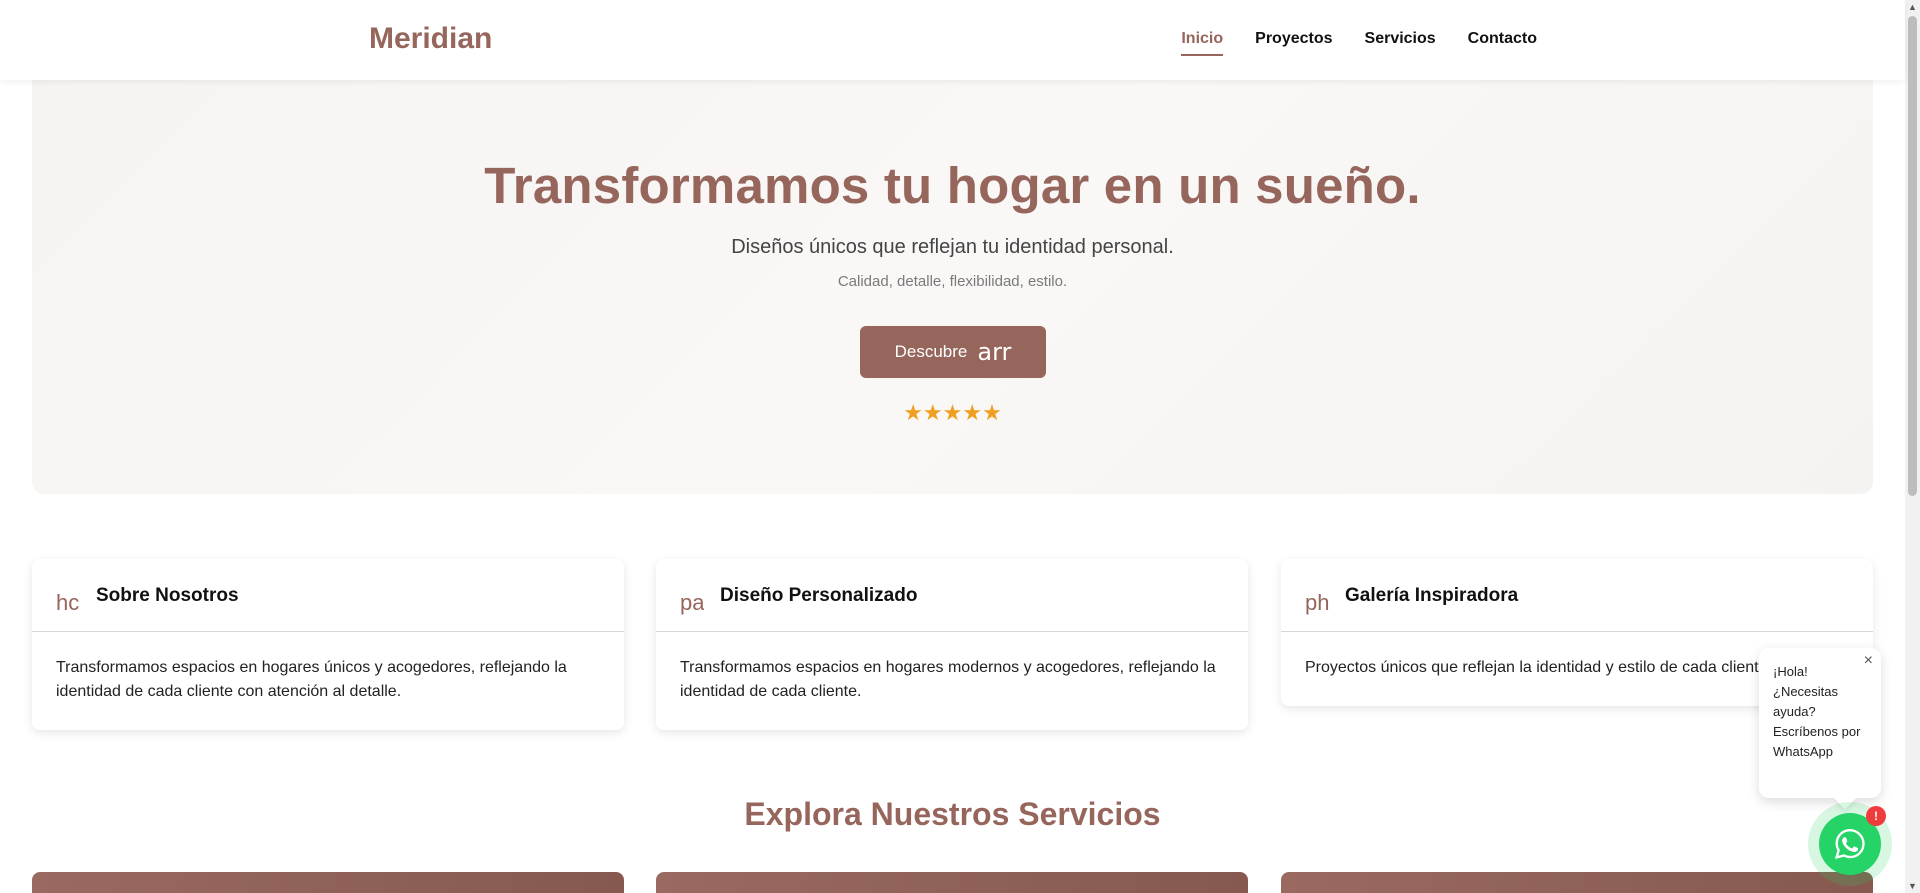  What do you see at coordinates (430, 39) in the screenshot?
I see `site-logo: Meridian` at bounding box center [430, 39].